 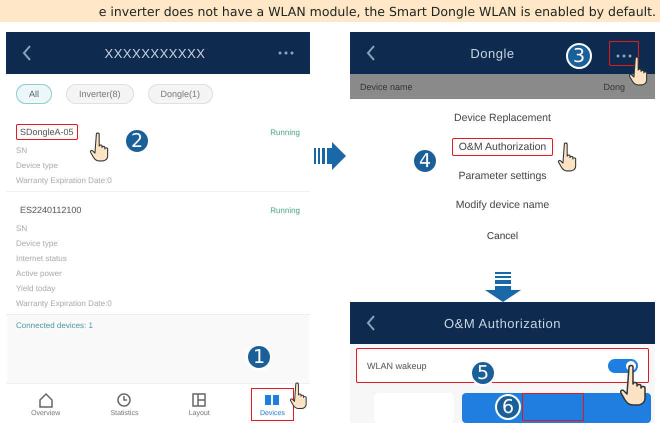 What do you see at coordinates (397, 365) in the screenshot?
I see `setting-label: WLAN wakeup` at bounding box center [397, 365].